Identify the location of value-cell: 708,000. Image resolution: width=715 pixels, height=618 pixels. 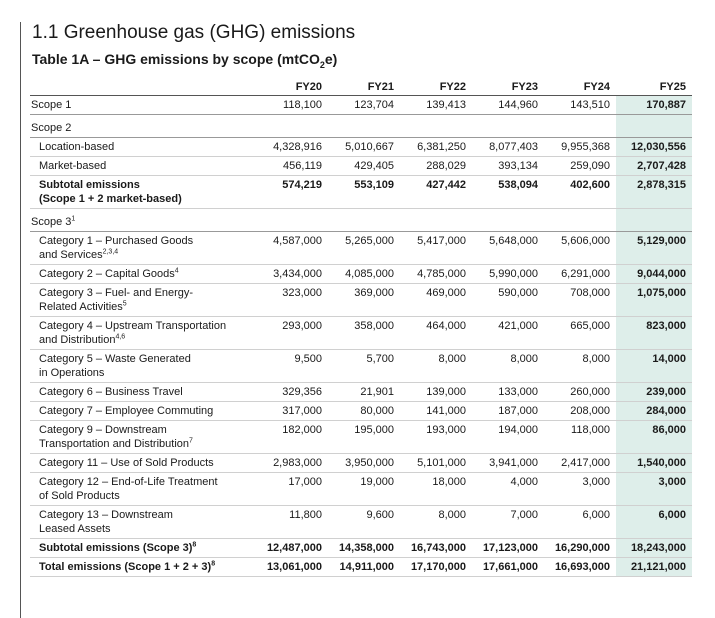
(580, 300).